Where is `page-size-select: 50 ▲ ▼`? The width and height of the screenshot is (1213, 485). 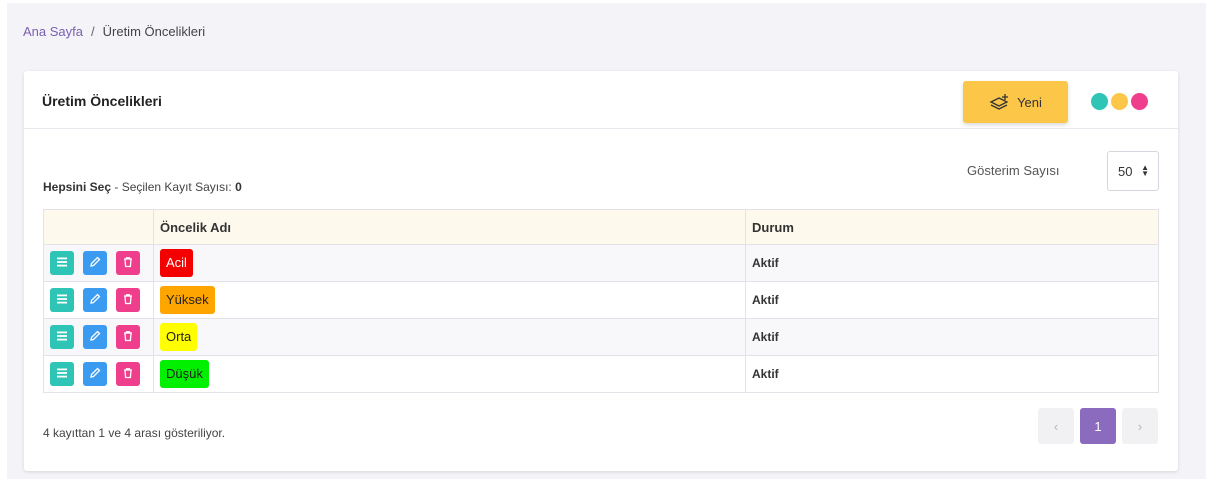 page-size-select: 50 ▲ ▼ is located at coordinates (1133, 171).